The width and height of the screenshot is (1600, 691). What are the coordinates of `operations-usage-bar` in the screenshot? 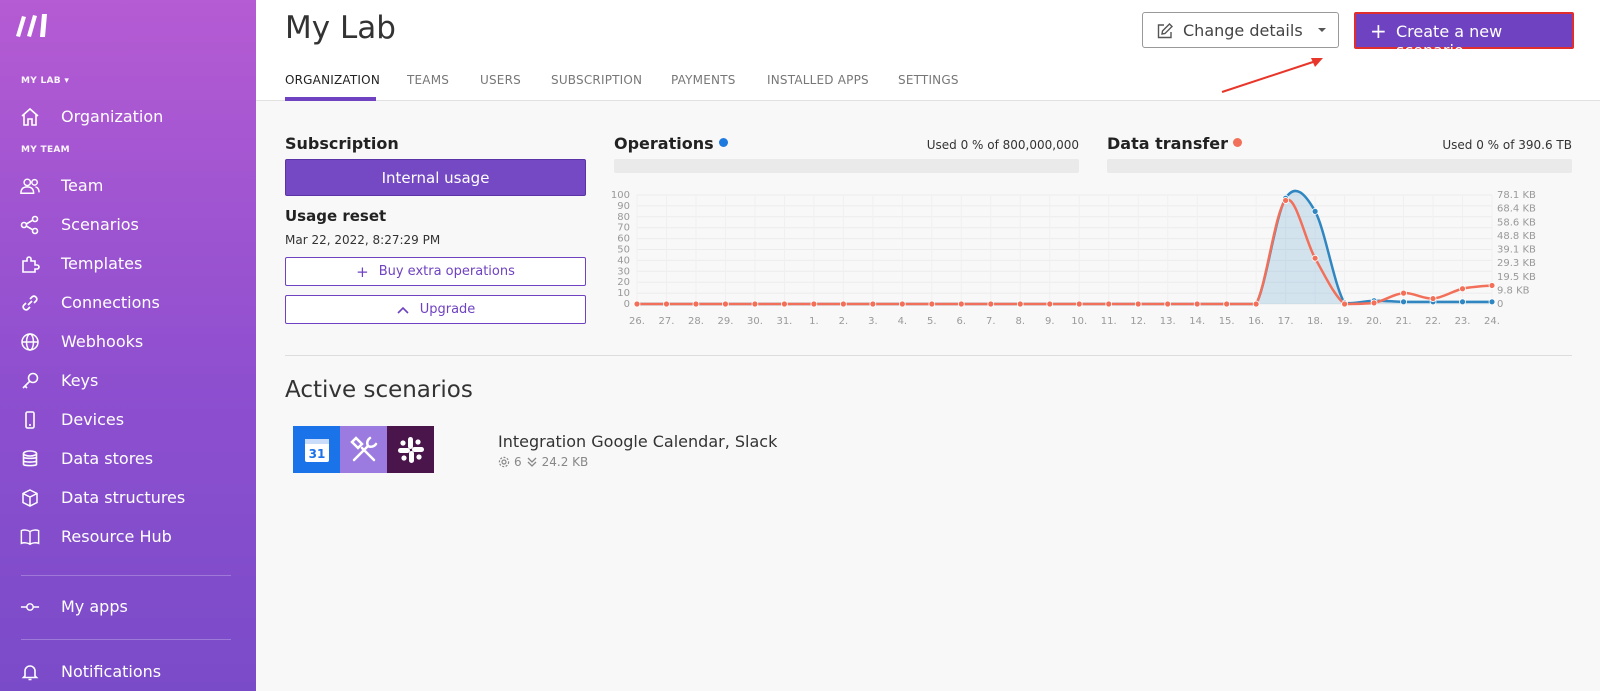 It's located at (846, 166).